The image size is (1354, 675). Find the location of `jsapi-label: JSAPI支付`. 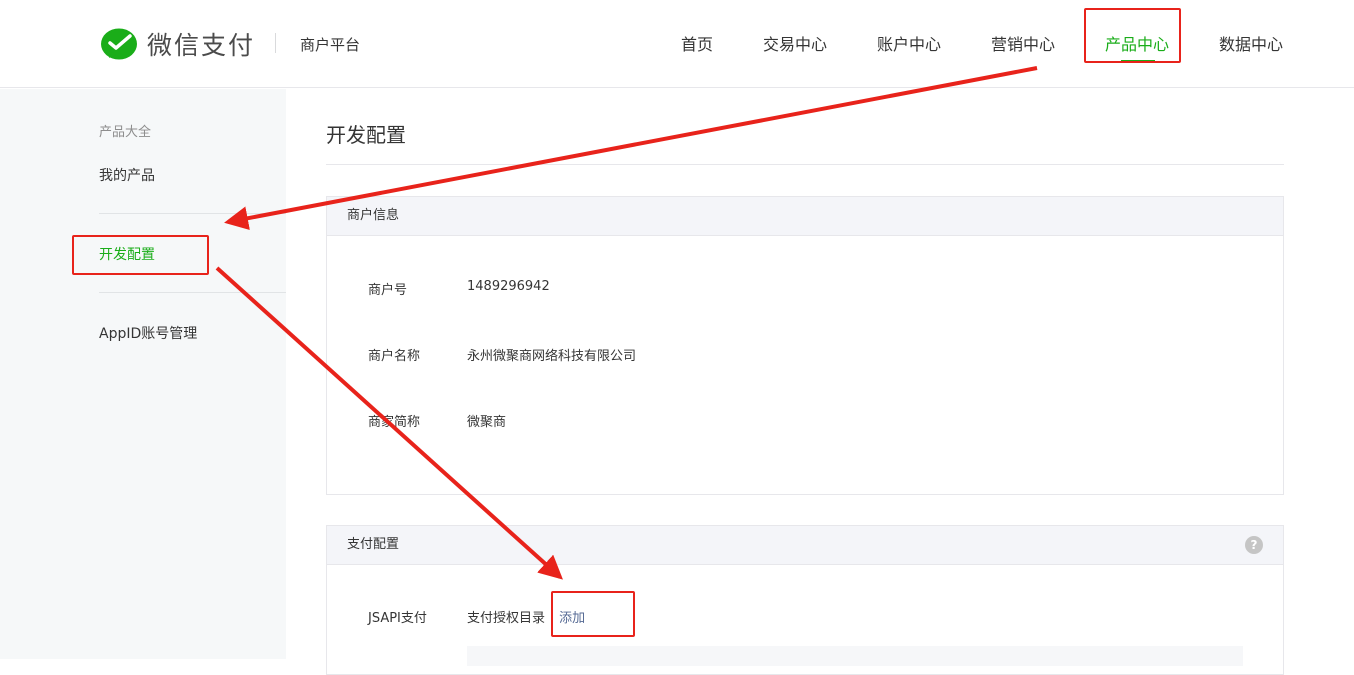

jsapi-label: JSAPI支付 is located at coordinates (397, 618).